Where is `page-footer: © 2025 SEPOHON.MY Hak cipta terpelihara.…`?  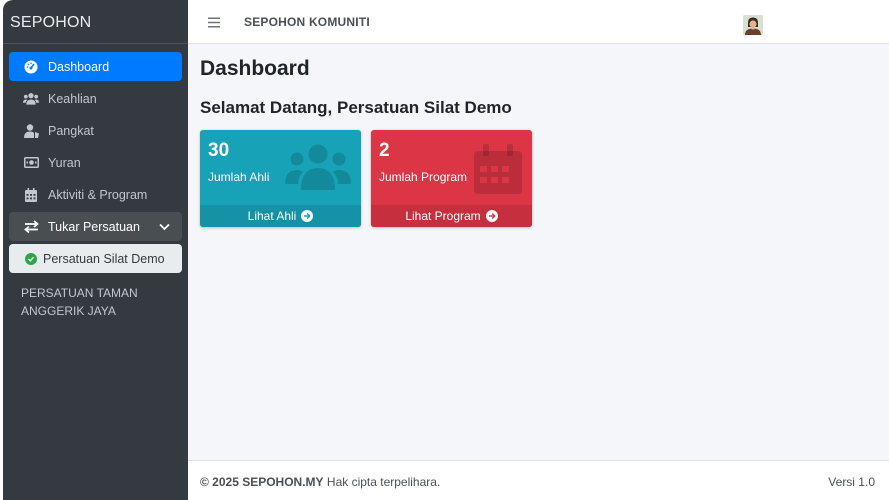
page-footer: © 2025 SEPOHON.MY Hak cipta terpelihara.… is located at coordinates (538, 480).